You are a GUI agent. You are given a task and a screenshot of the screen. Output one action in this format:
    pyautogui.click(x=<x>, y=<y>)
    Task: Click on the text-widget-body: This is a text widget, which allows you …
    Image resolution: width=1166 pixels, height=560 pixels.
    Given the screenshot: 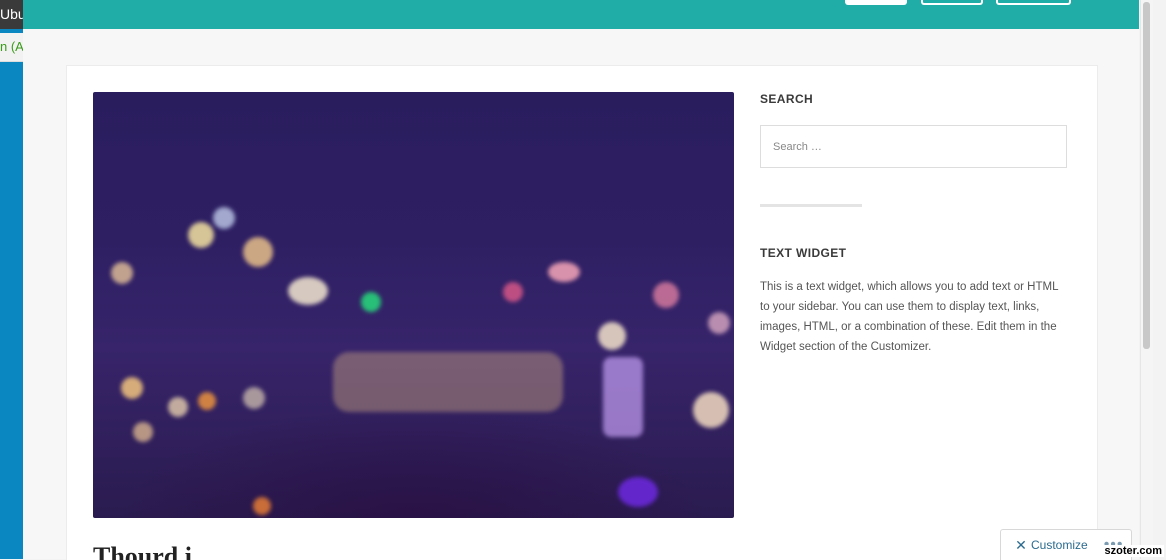 What is the action you would take?
    pyautogui.click(x=909, y=317)
    